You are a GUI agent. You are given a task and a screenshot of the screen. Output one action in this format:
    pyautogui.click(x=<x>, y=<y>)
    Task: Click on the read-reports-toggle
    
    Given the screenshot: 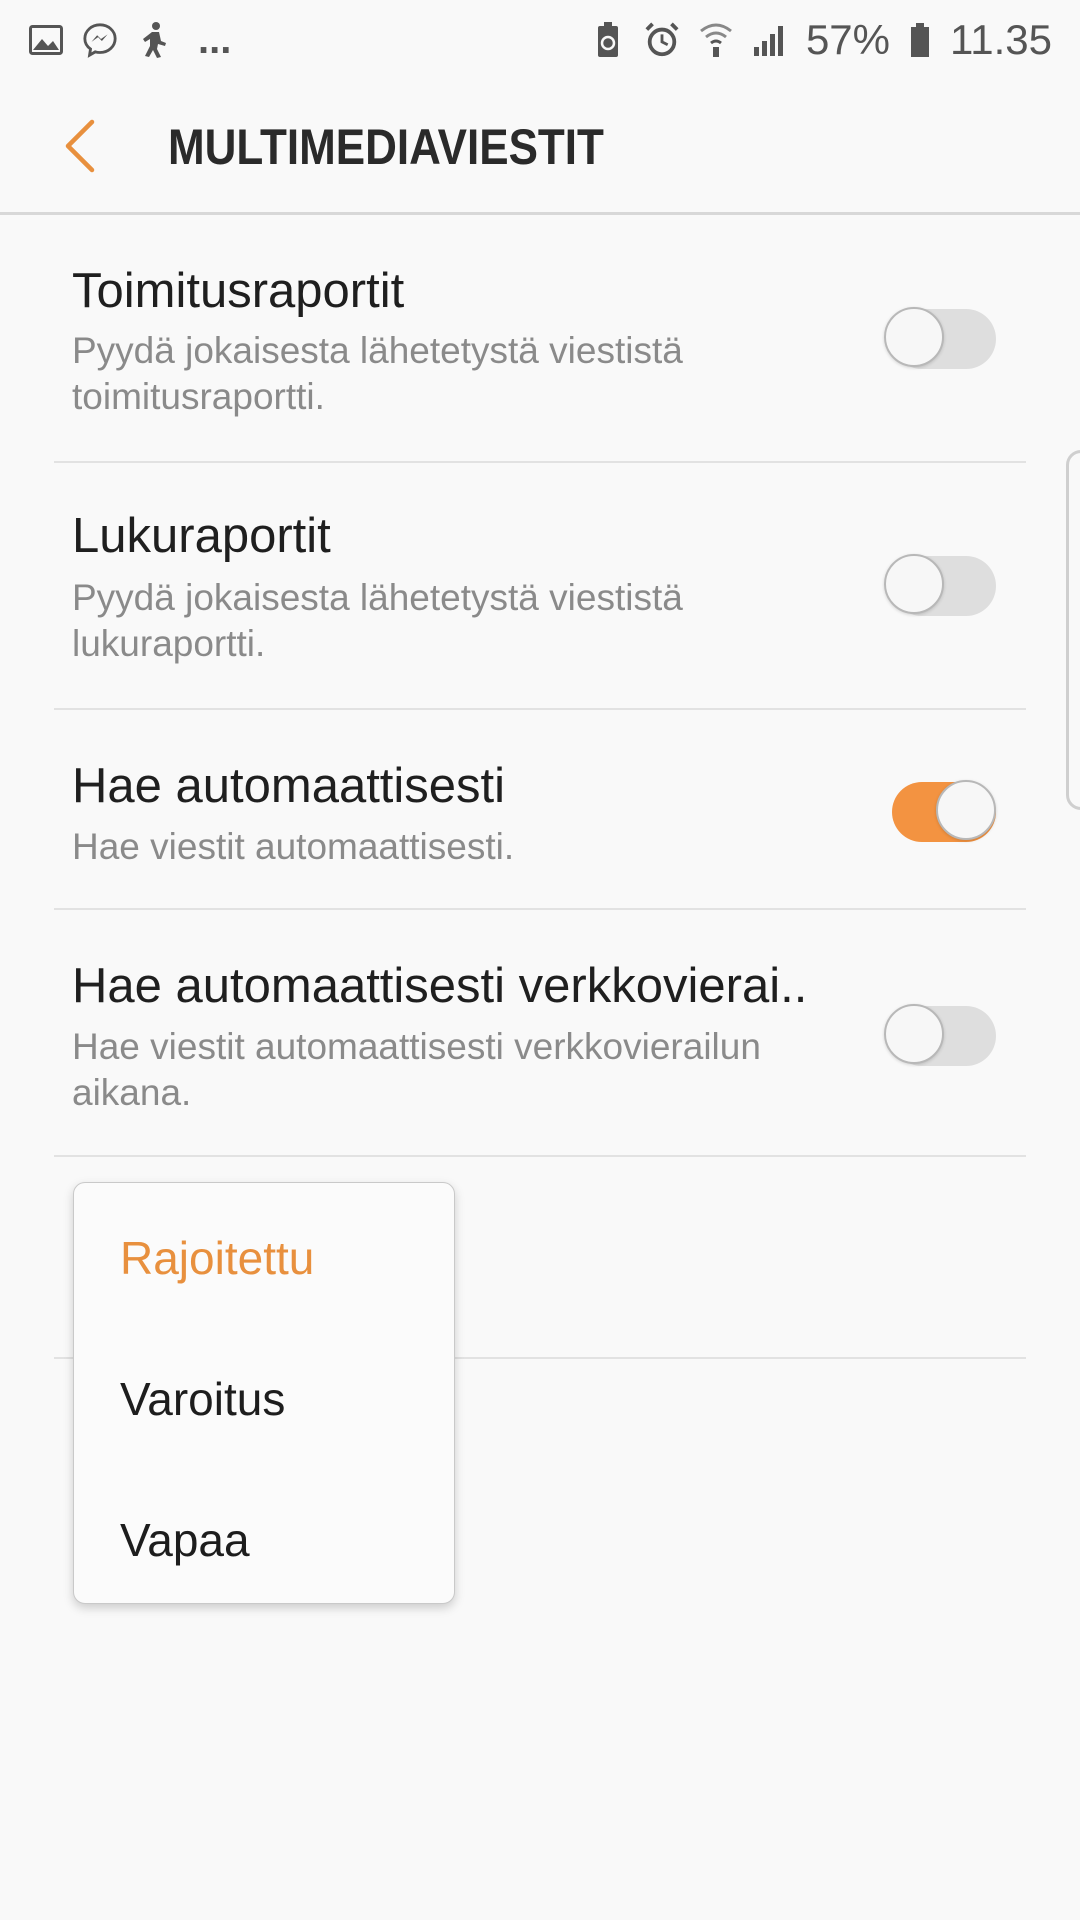 What is the action you would take?
    pyautogui.click(x=940, y=585)
    